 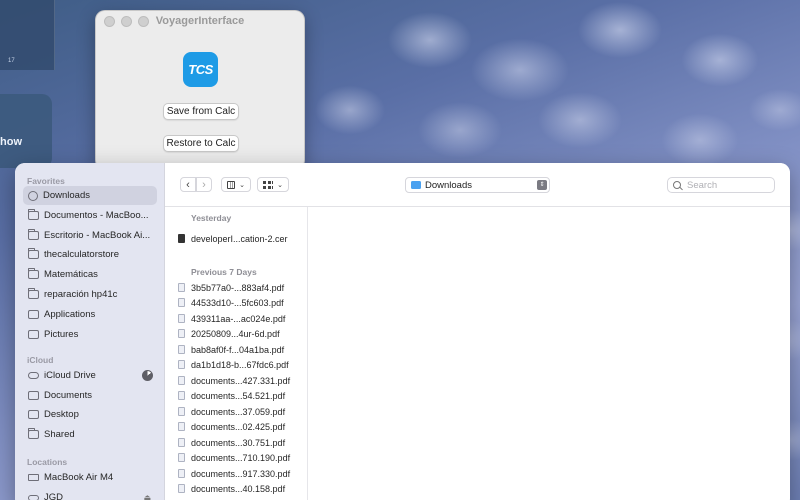 What do you see at coordinates (201, 111) in the screenshot?
I see `save-from-calc-button: Save from Calc` at bounding box center [201, 111].